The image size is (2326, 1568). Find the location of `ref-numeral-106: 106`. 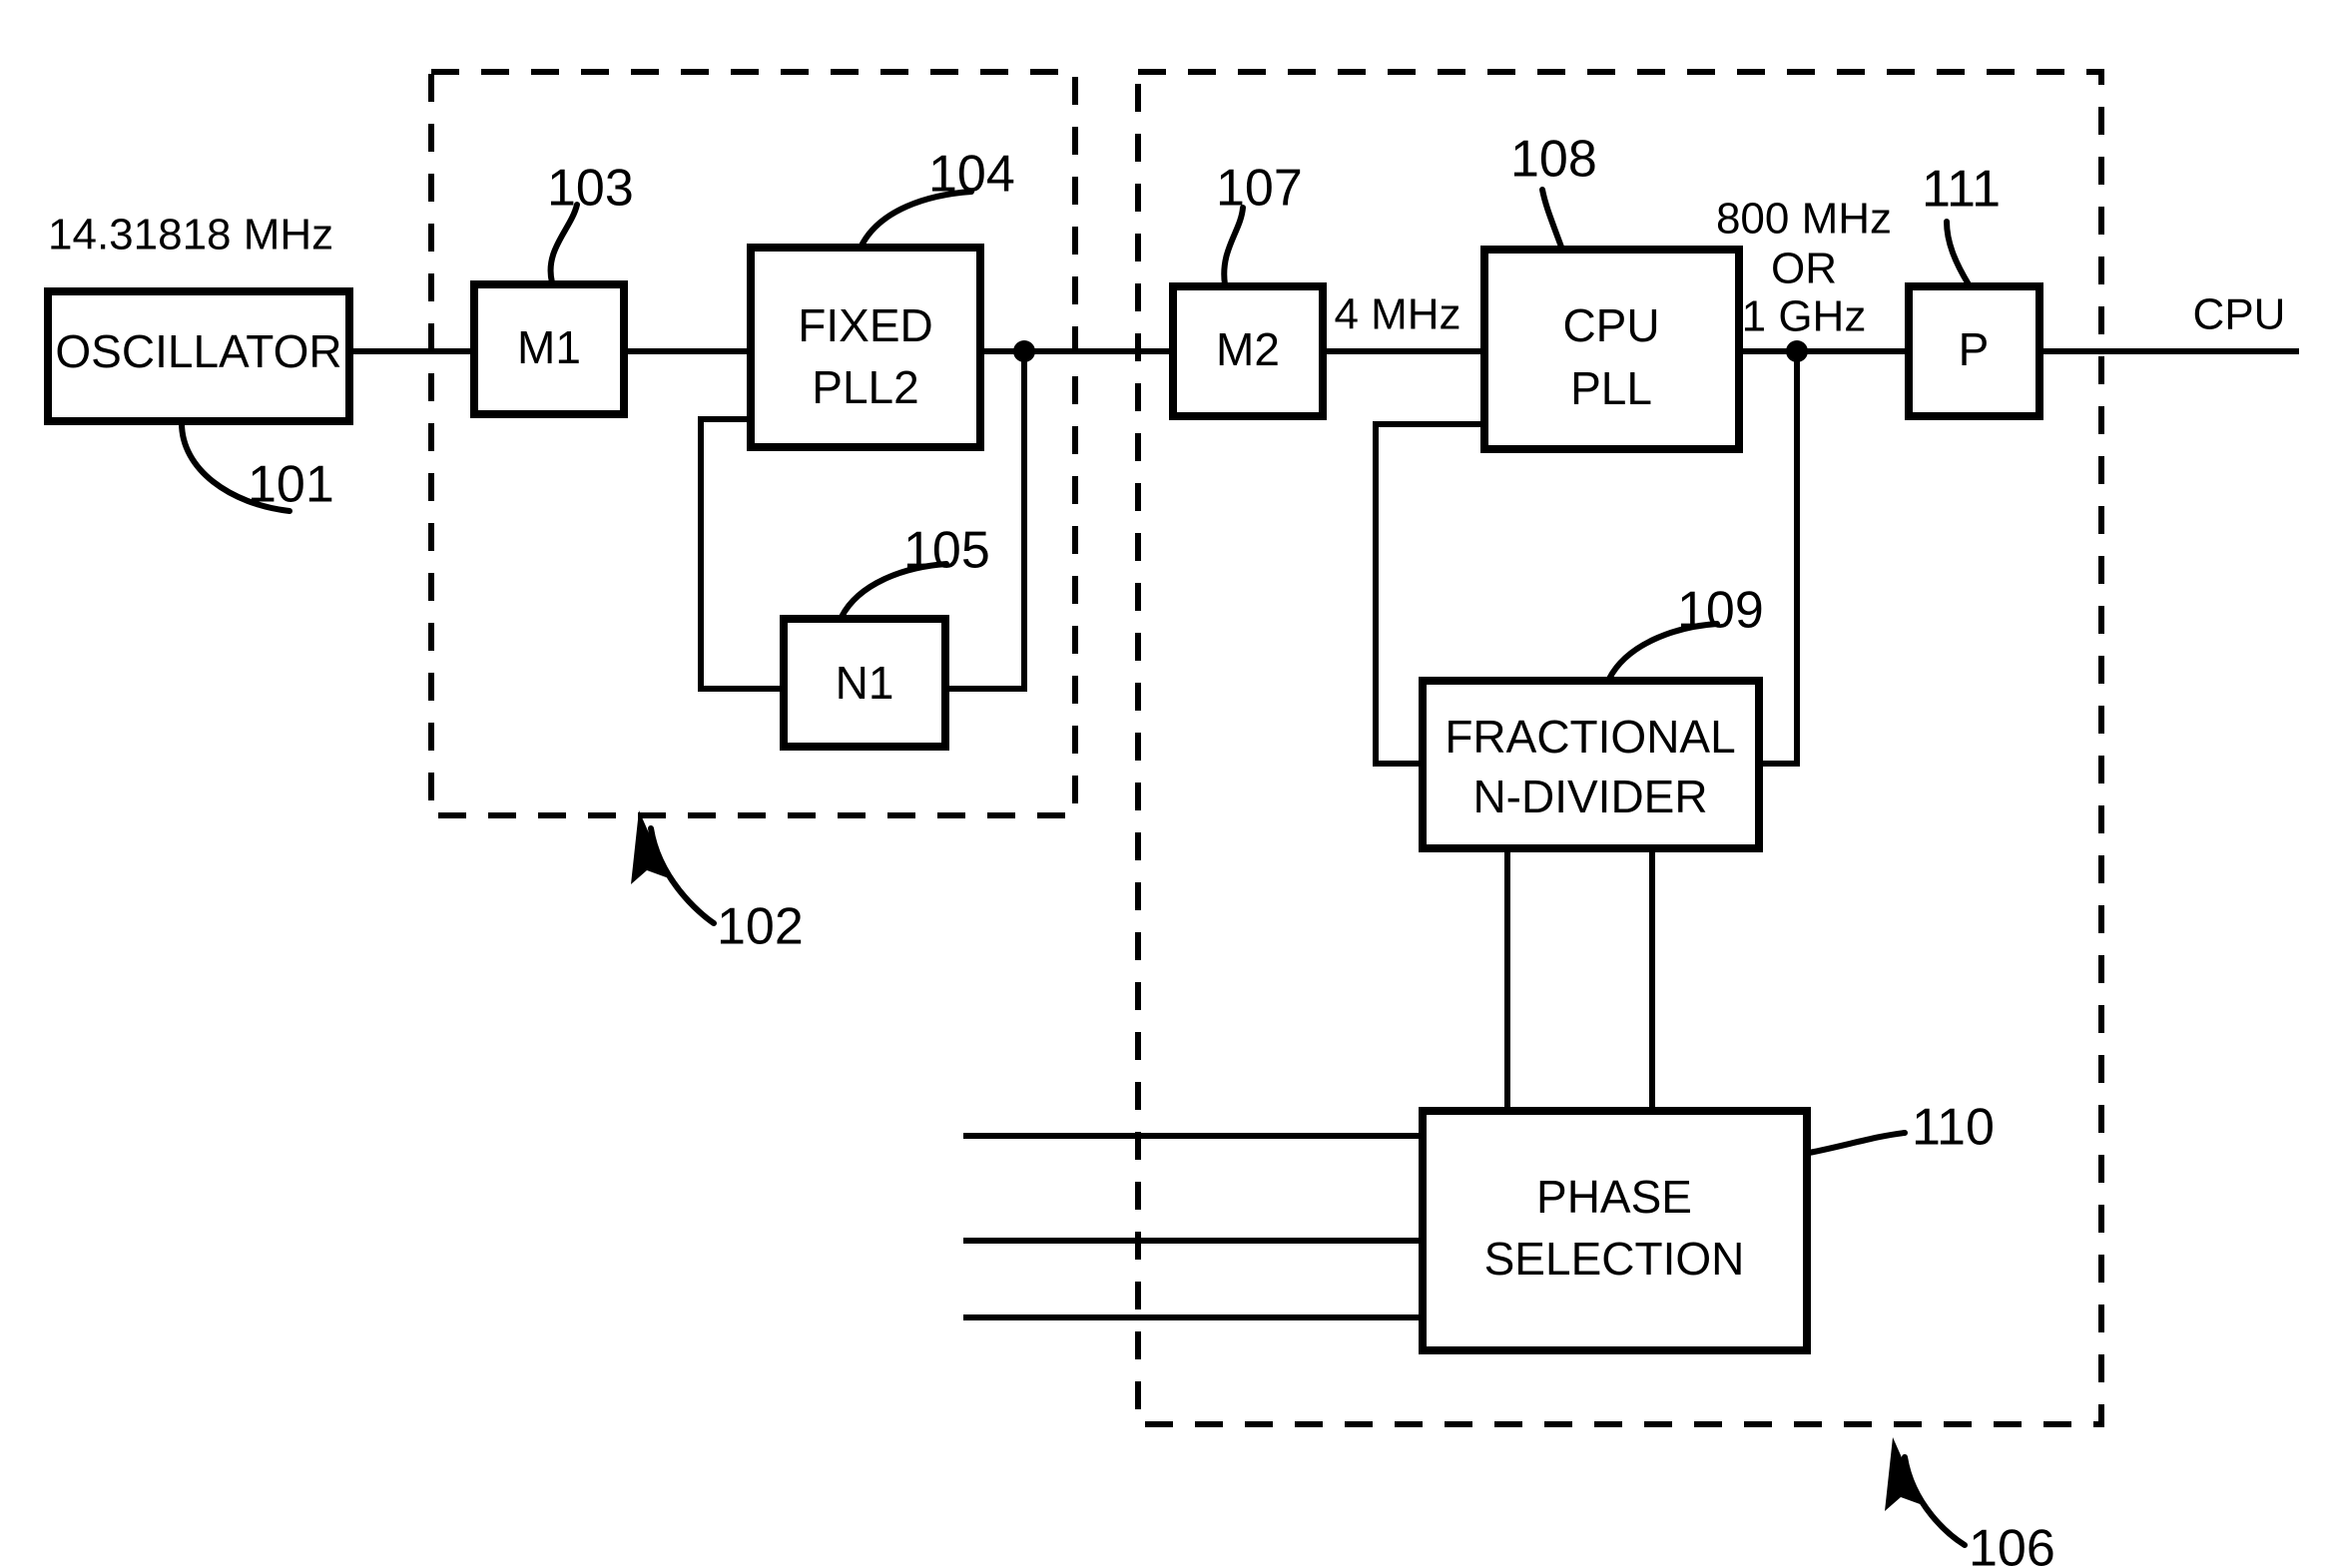

ref-numeral-106: 106 is located at coordinates (2012, 1544).